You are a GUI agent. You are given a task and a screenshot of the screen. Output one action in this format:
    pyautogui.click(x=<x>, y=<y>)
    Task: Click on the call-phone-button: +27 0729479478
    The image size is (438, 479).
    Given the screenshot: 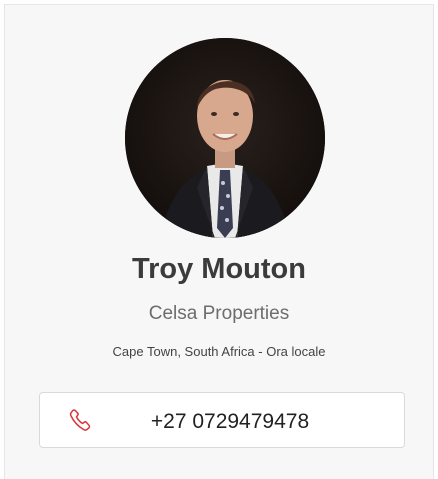 What is the action you would take?
    pyautogui.click(x=222, y=420)
    